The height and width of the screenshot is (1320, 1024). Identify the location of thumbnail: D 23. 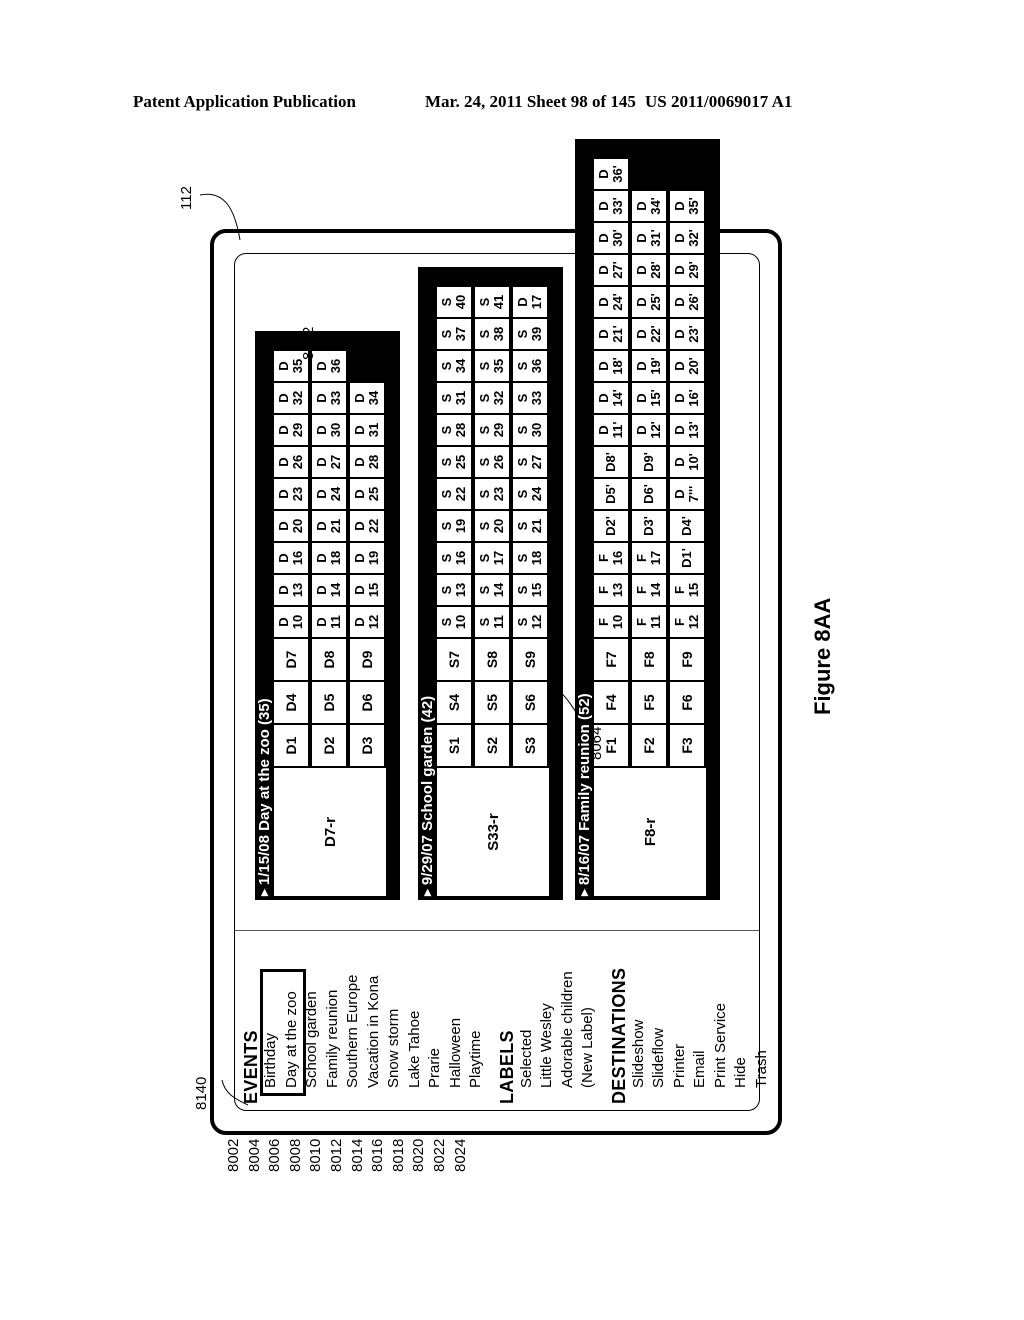
(291, 494).